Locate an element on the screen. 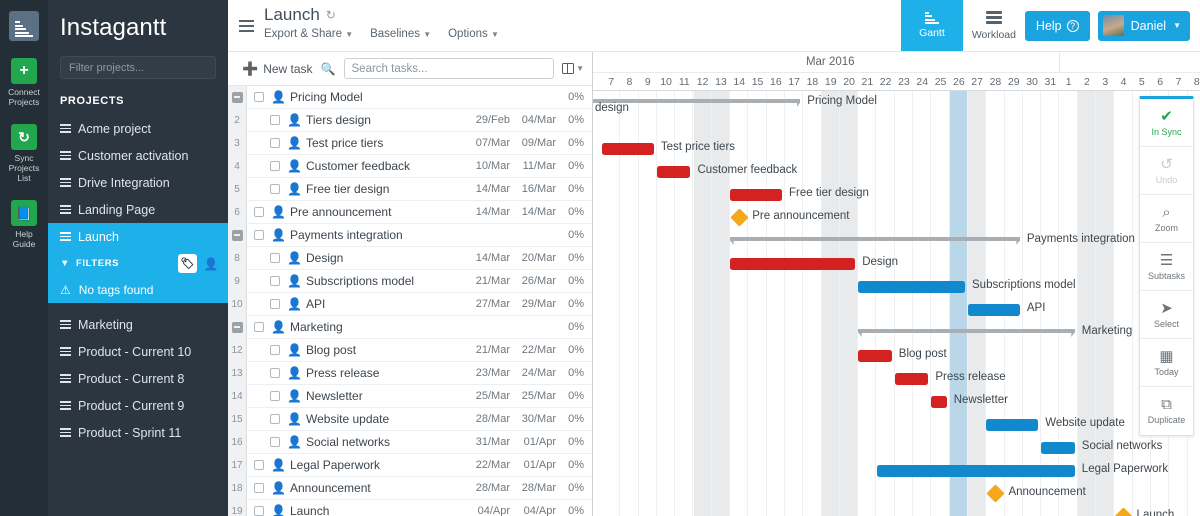 The width and height of the screenshot is (1200, 516). menu-options: Options ▼ is located at coordinates (473, 34).